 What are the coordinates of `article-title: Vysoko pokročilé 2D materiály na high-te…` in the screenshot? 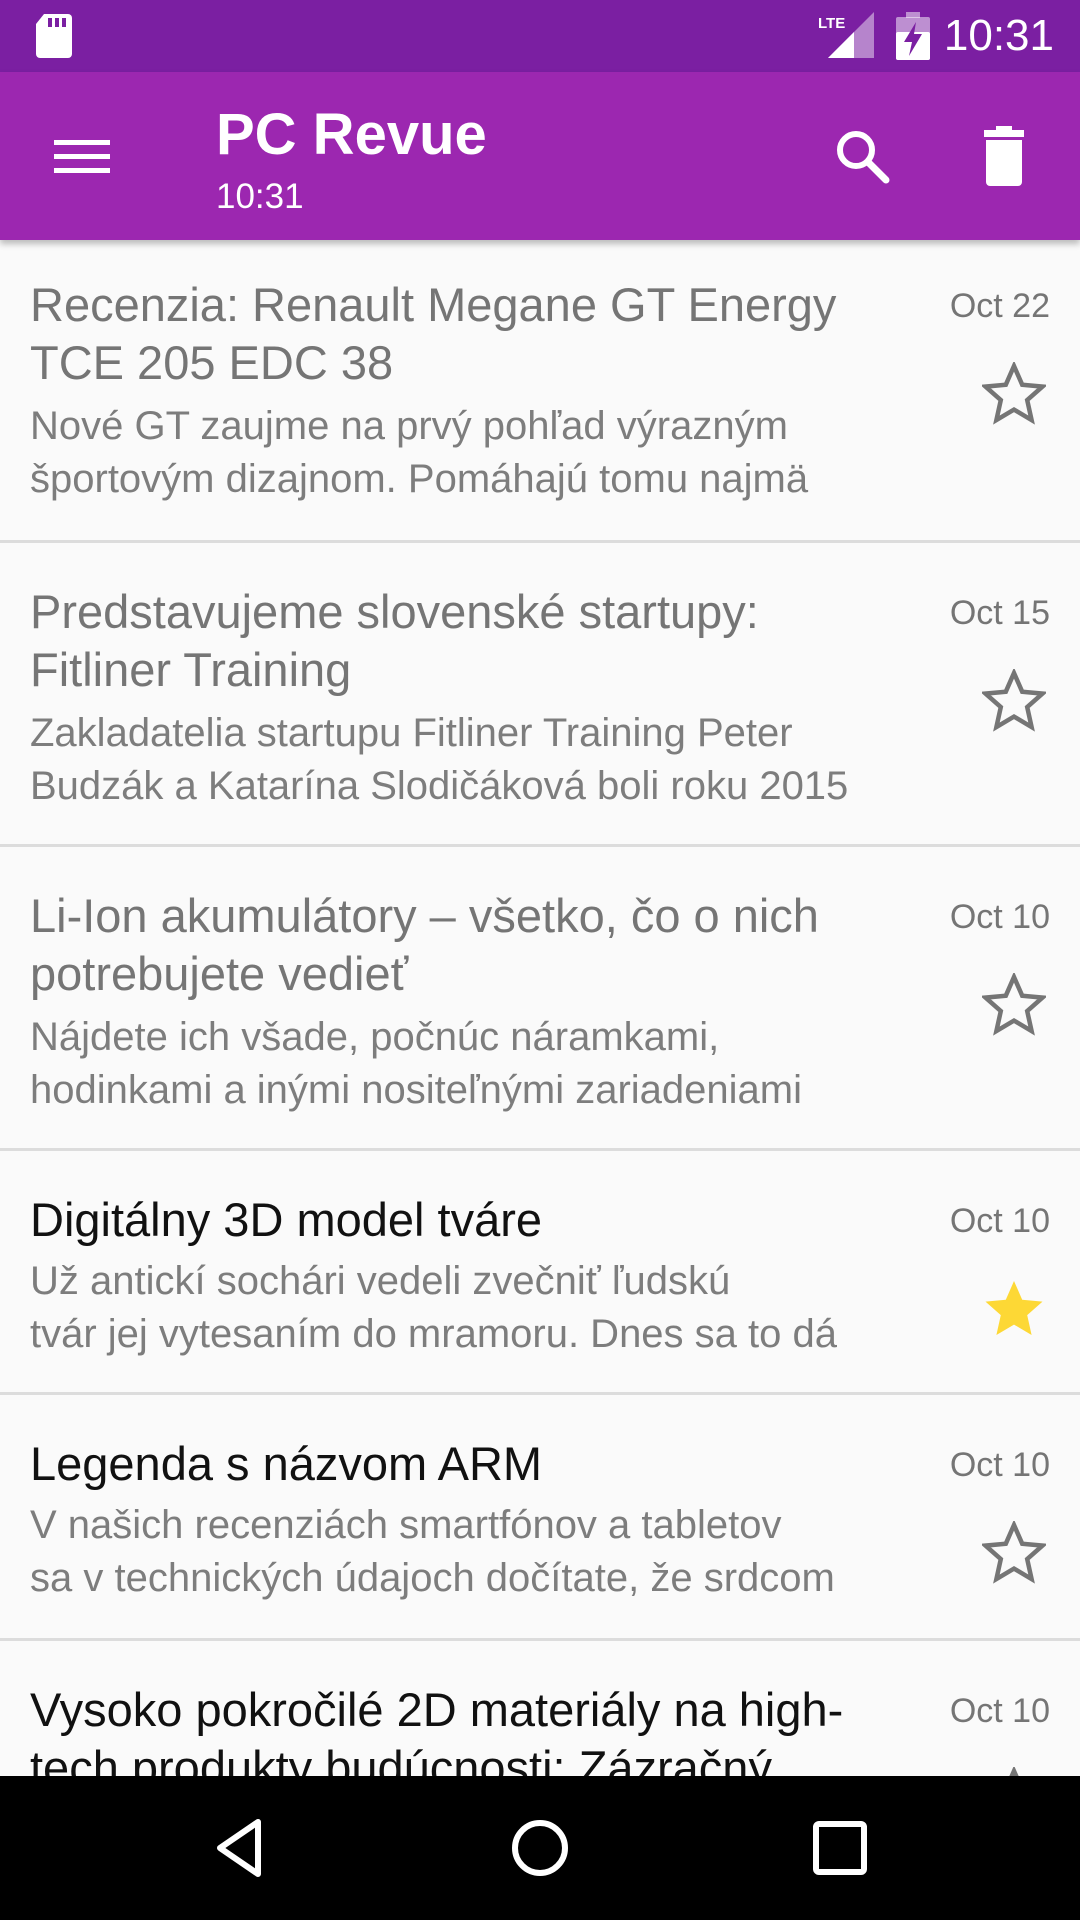 It's located at (470, 1728).